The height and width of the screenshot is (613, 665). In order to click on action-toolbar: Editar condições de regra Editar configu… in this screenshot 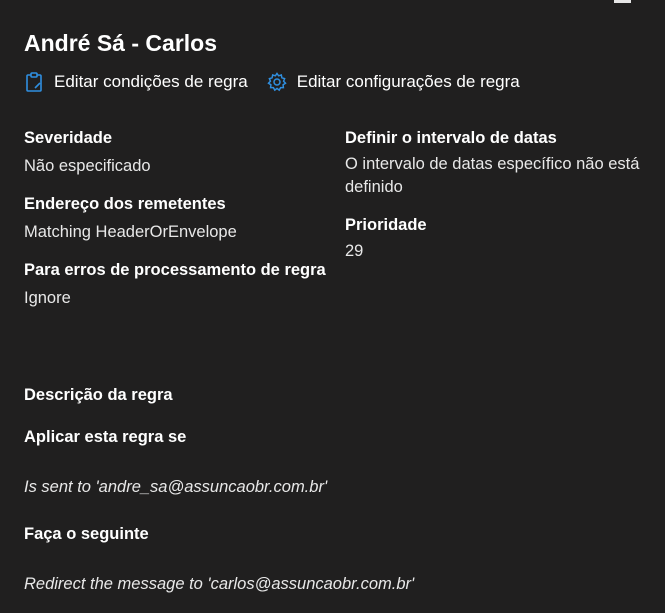, I will do `click(272, 82)`.